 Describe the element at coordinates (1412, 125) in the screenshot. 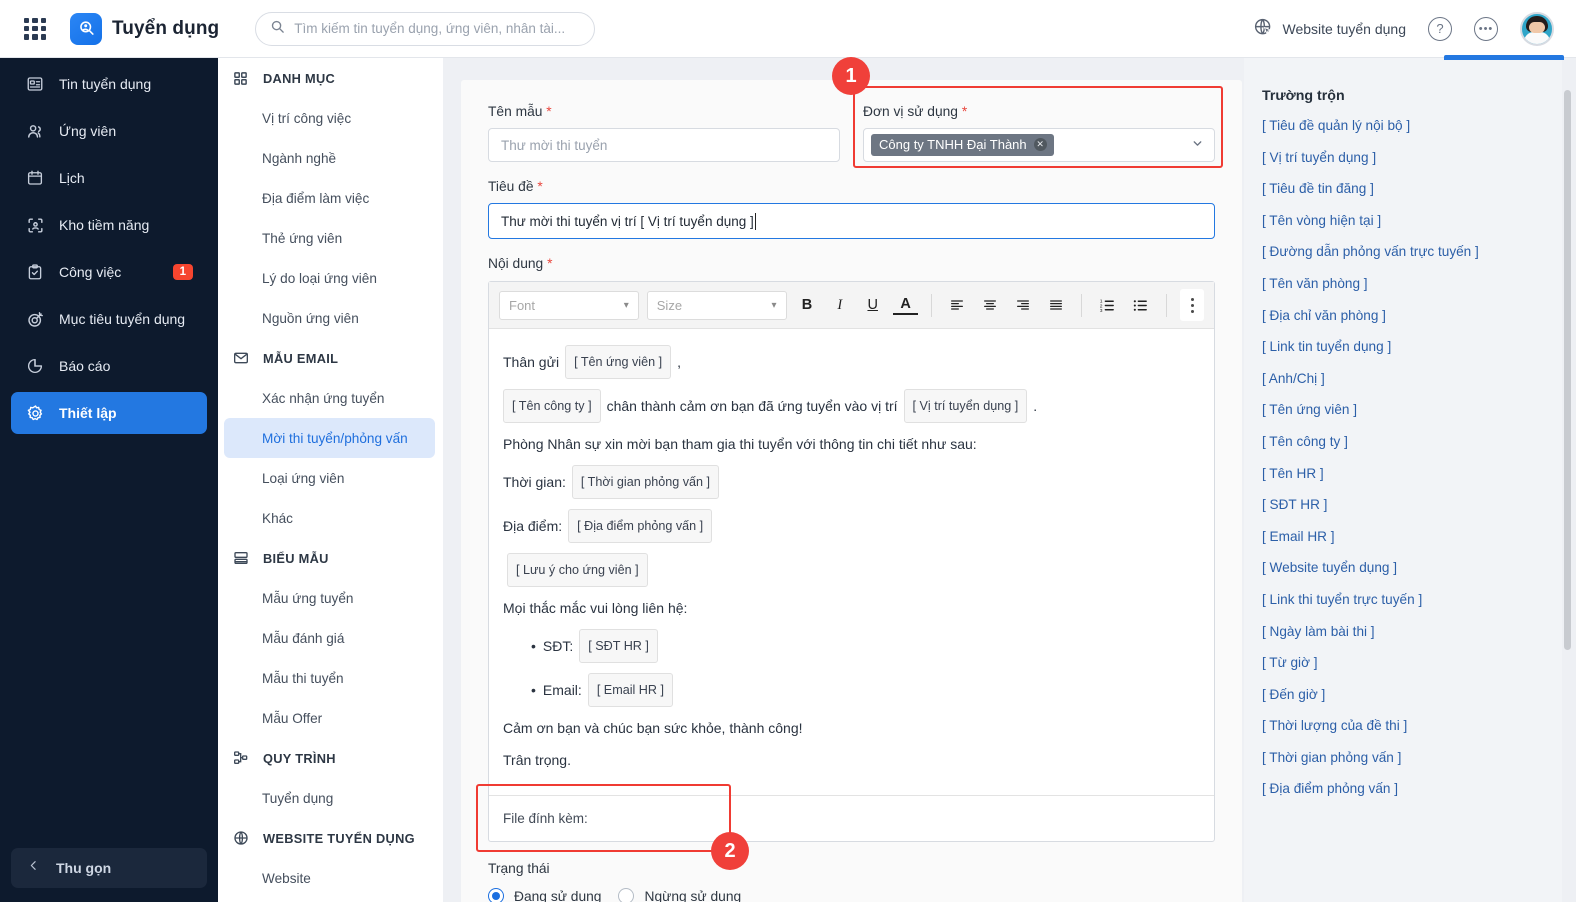

I see `merge-field-item: [ Tiêu đề quản lý nội bộ ]` at that location.